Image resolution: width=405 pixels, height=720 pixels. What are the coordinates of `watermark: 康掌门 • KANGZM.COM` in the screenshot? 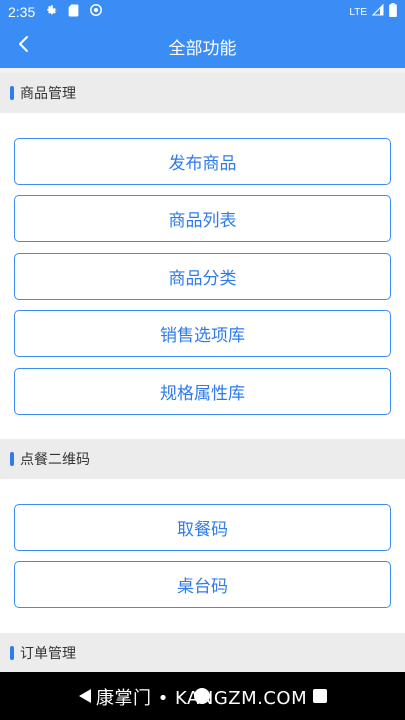 It's located at (202, 698).